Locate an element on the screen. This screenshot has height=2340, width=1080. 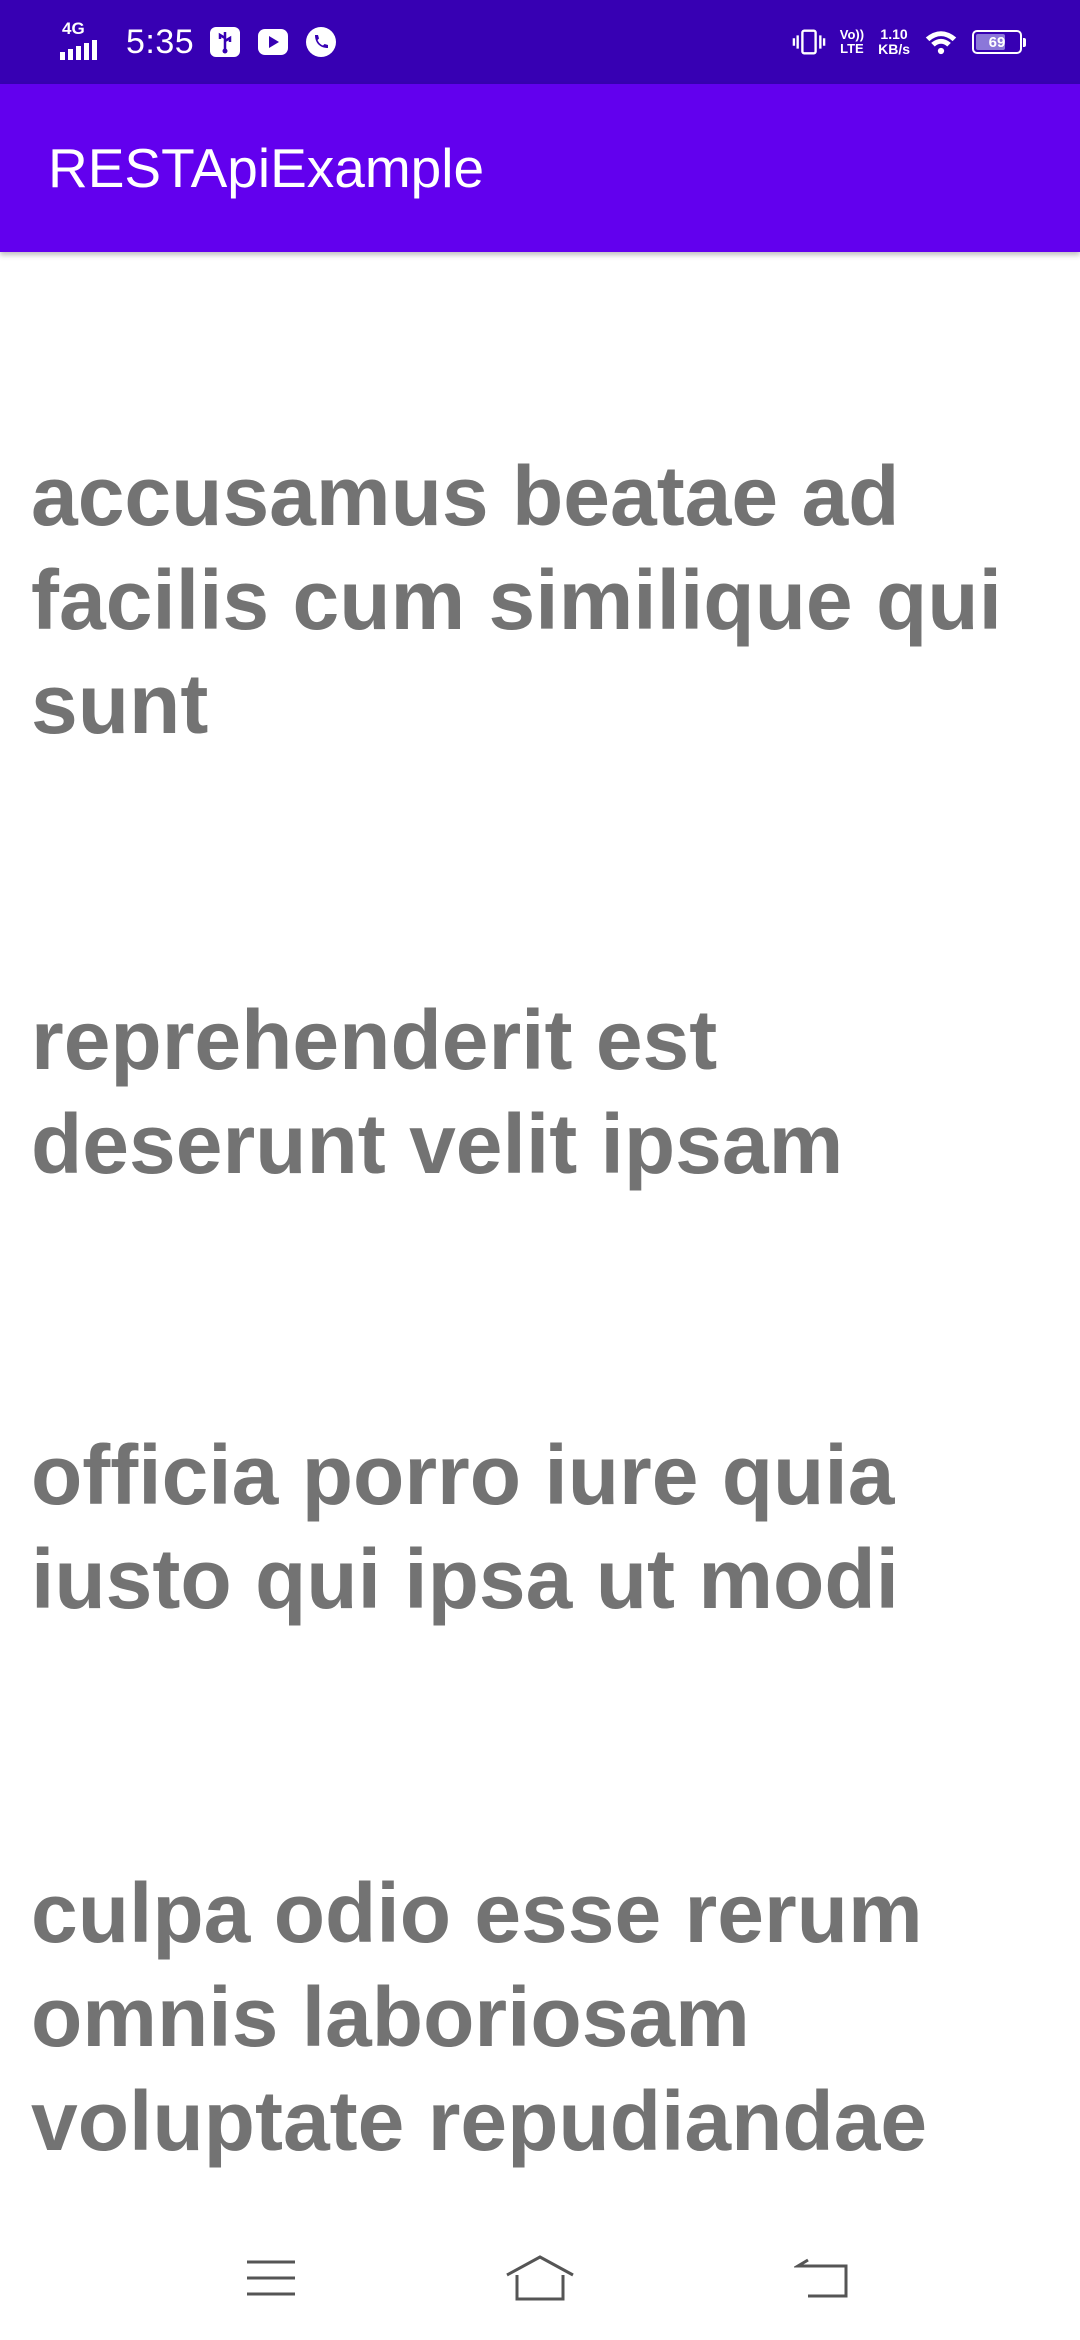
network-speed: 1.10 KB/s is located at coordinates (894, 42).